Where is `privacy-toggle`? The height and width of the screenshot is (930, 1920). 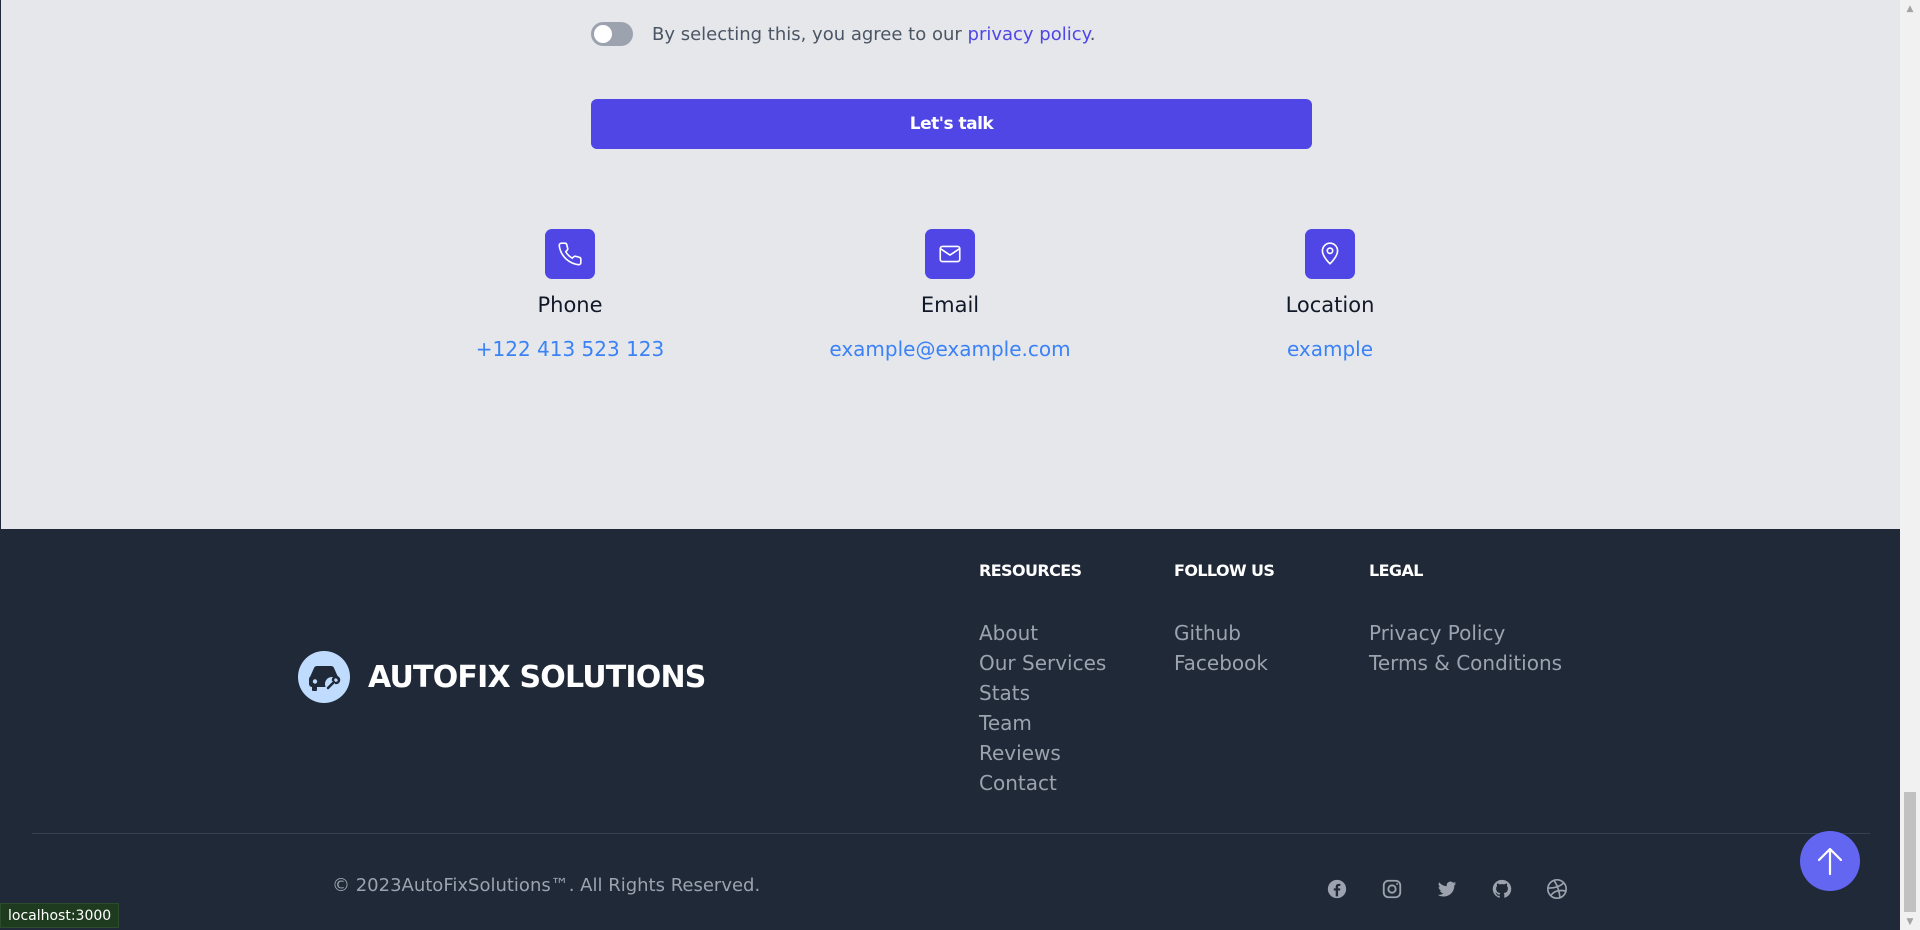 privacy-toggle is located at coordinates (612, 34).